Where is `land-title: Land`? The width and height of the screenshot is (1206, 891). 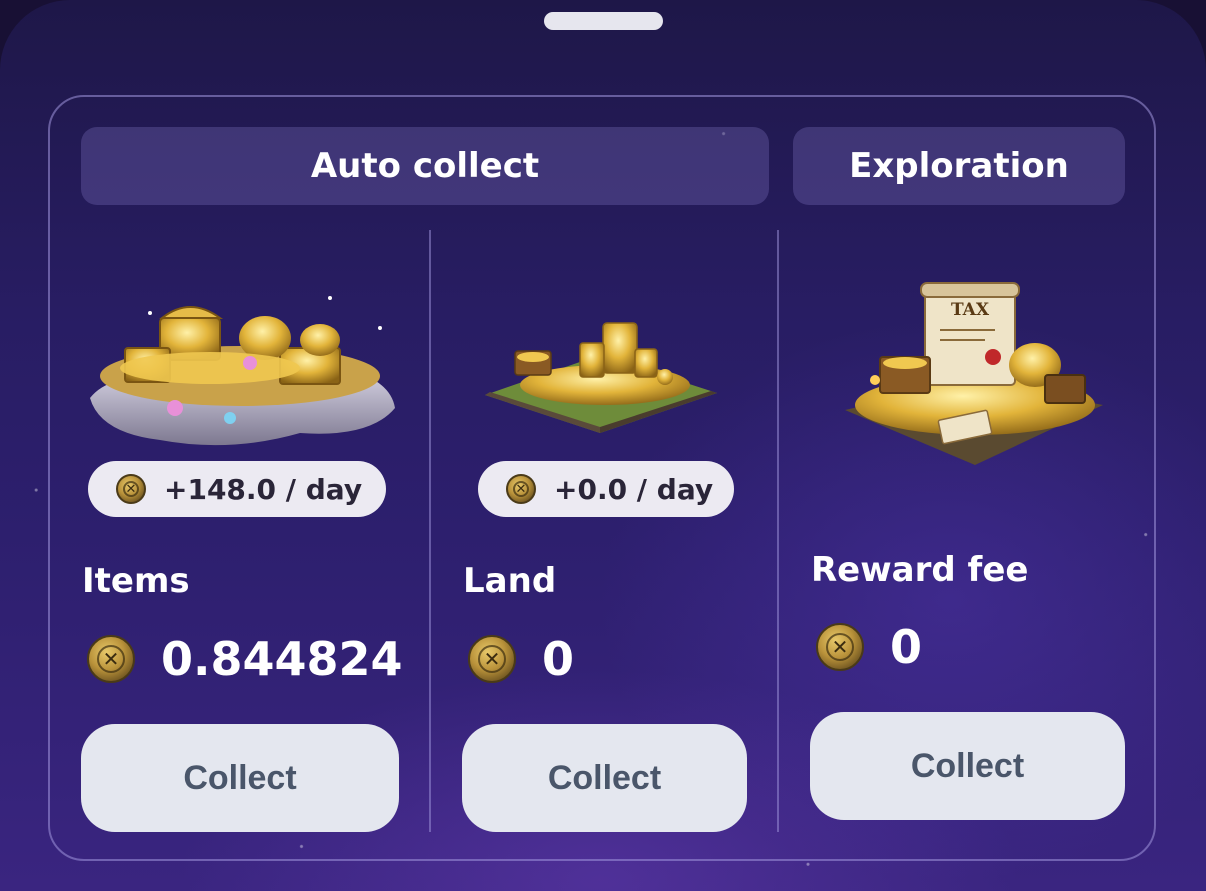
land-title: Land is located at coordinates (510, 581).